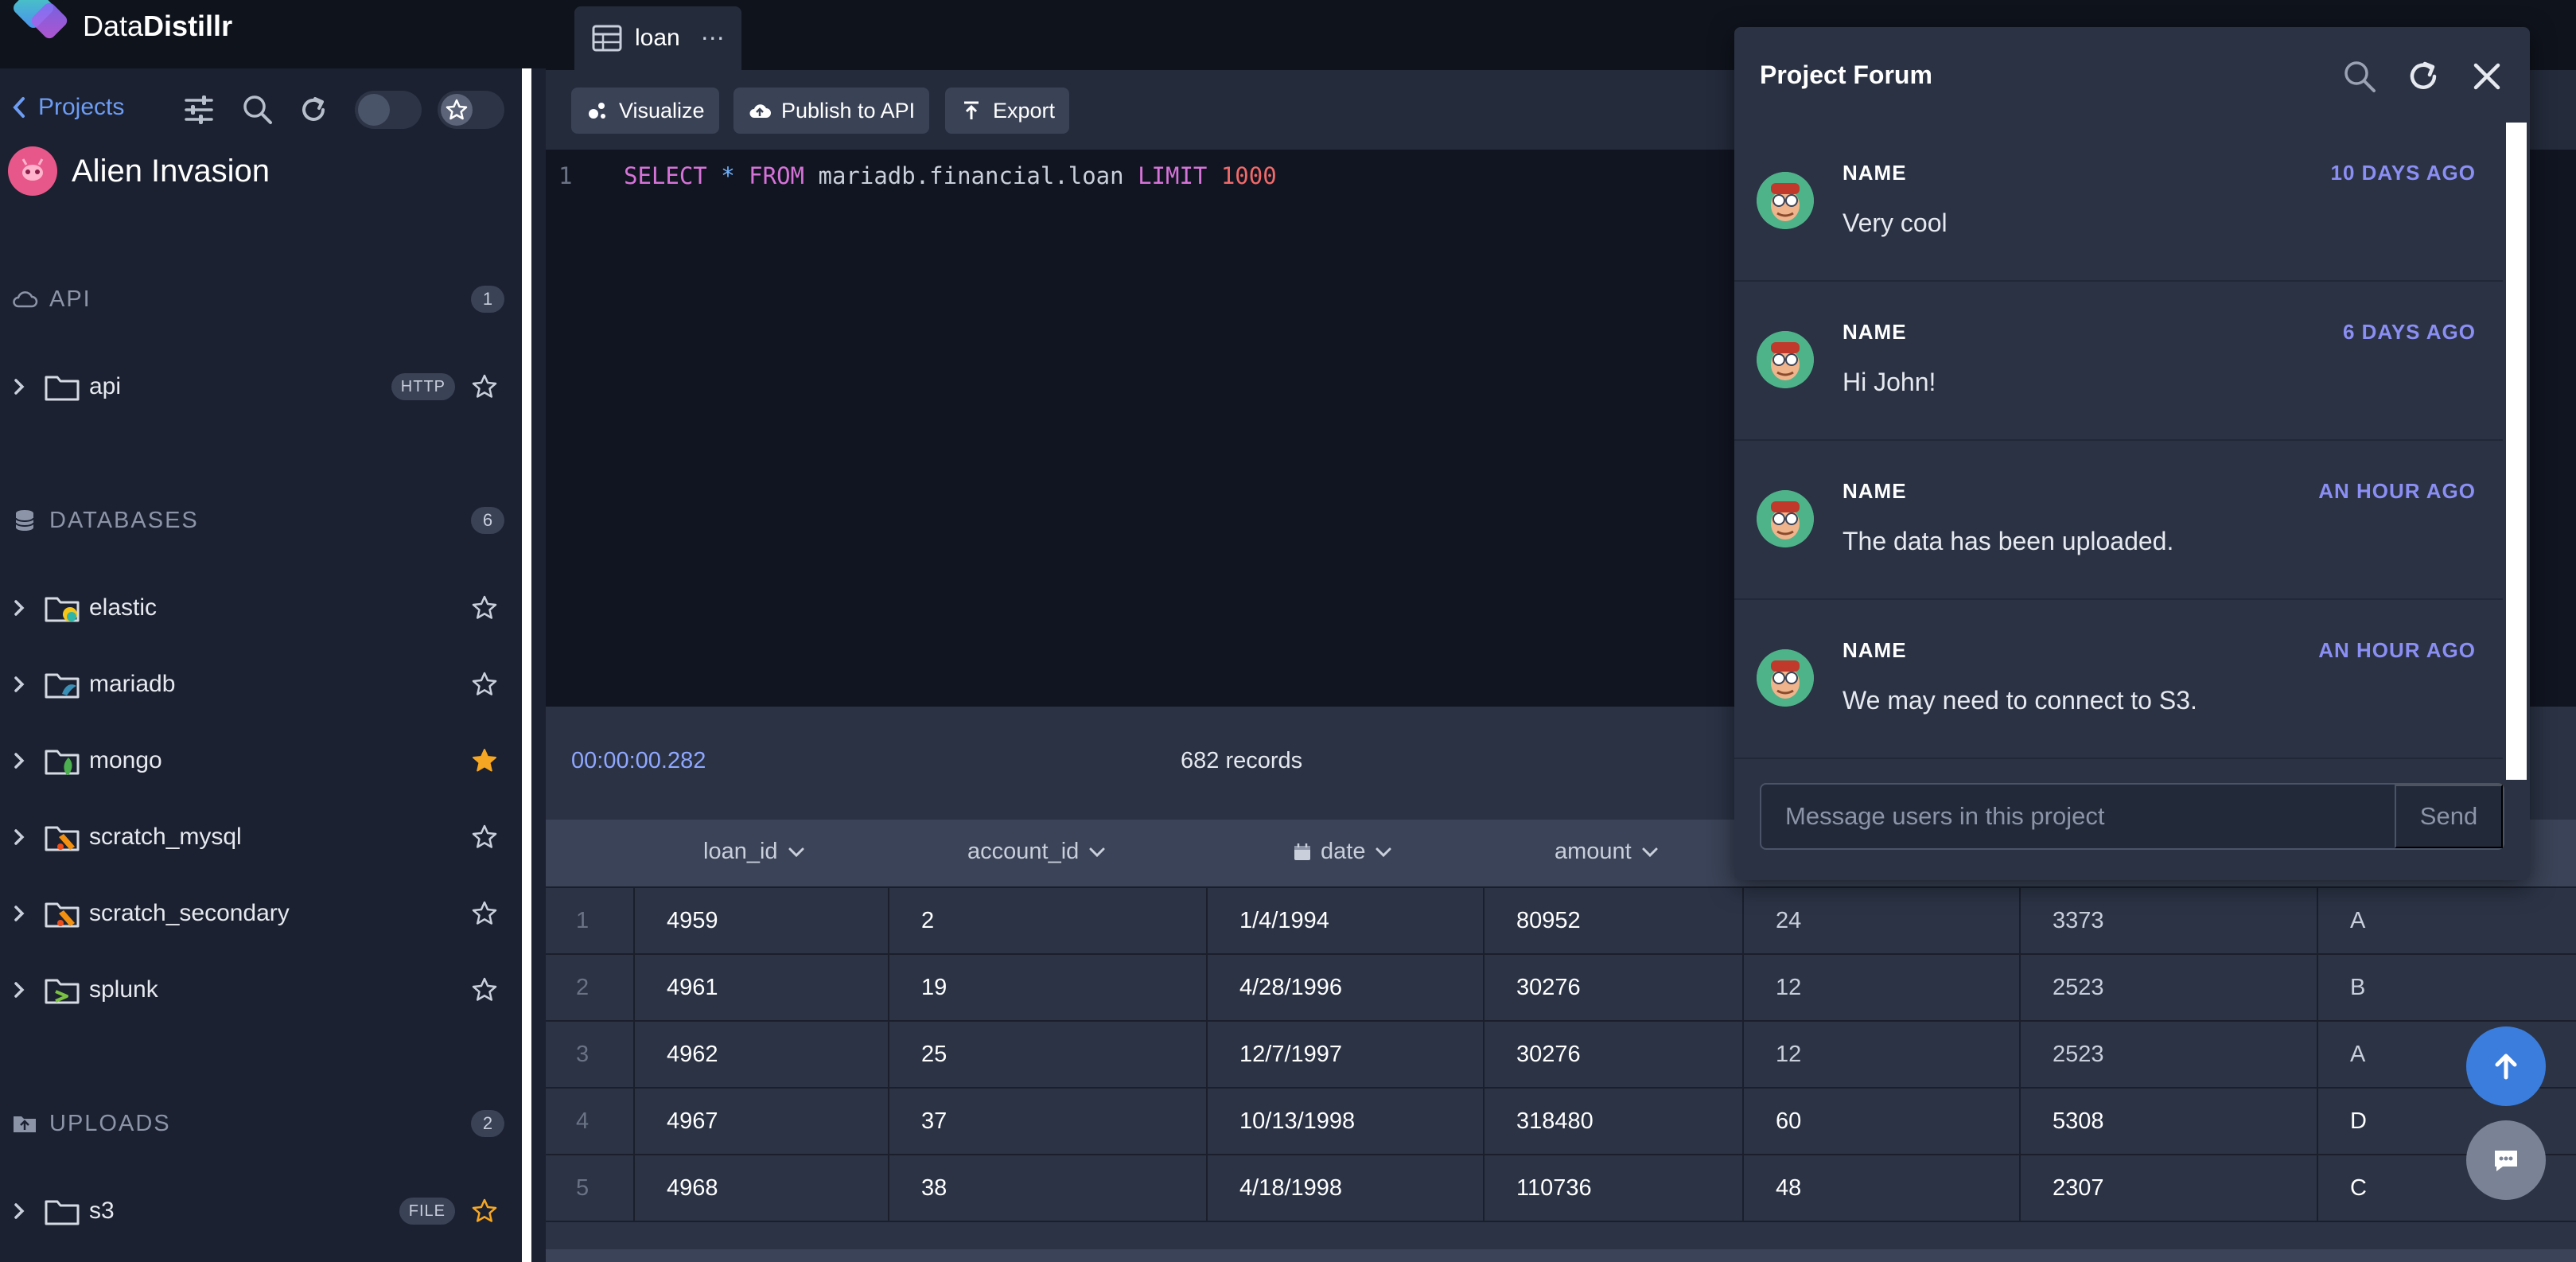  What do you see at coordinates (261, 1211) in the screenshot?
I see `tree-item-s3: s3 FILE` at bounding box center [261, 1211].